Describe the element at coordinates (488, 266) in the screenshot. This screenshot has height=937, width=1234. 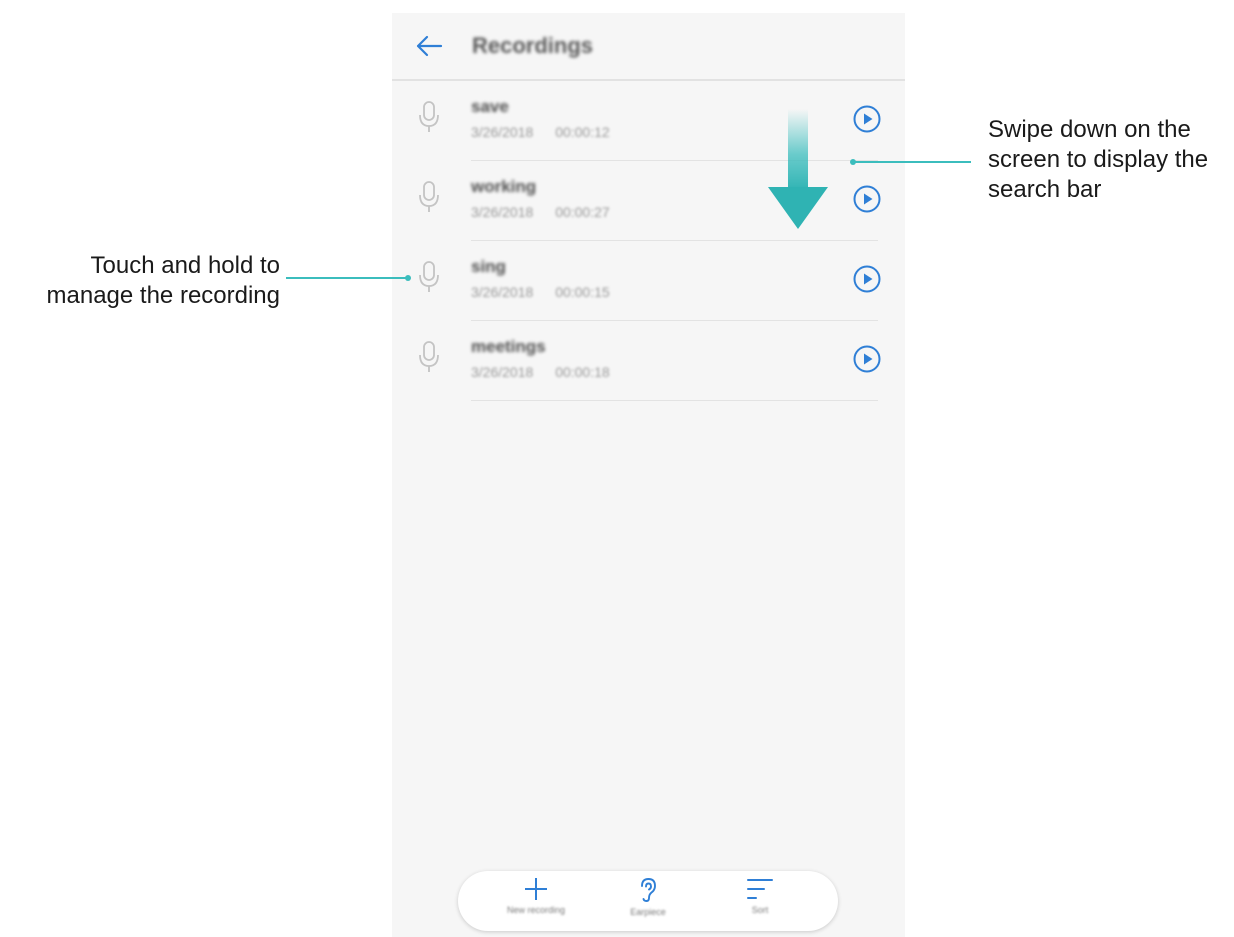
I see `recording-name: sing` at that location.